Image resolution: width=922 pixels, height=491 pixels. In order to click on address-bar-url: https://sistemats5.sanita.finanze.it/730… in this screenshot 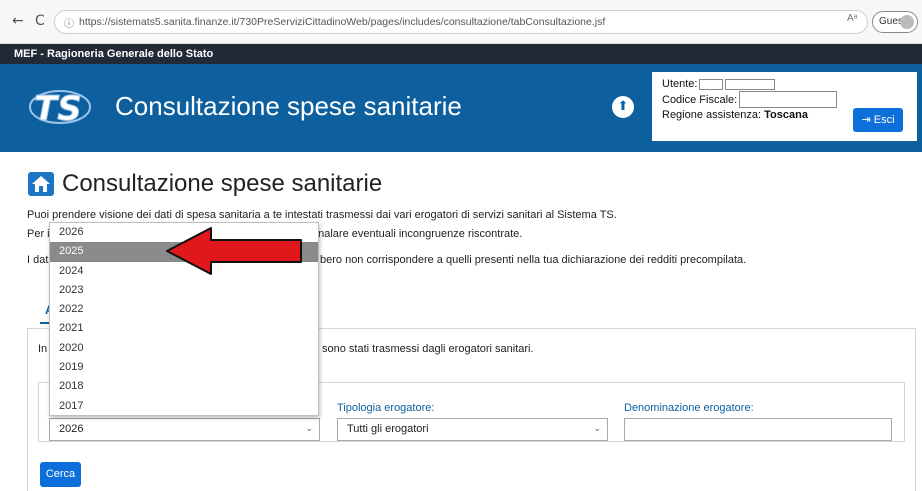, I will do `click(342, 22)`.